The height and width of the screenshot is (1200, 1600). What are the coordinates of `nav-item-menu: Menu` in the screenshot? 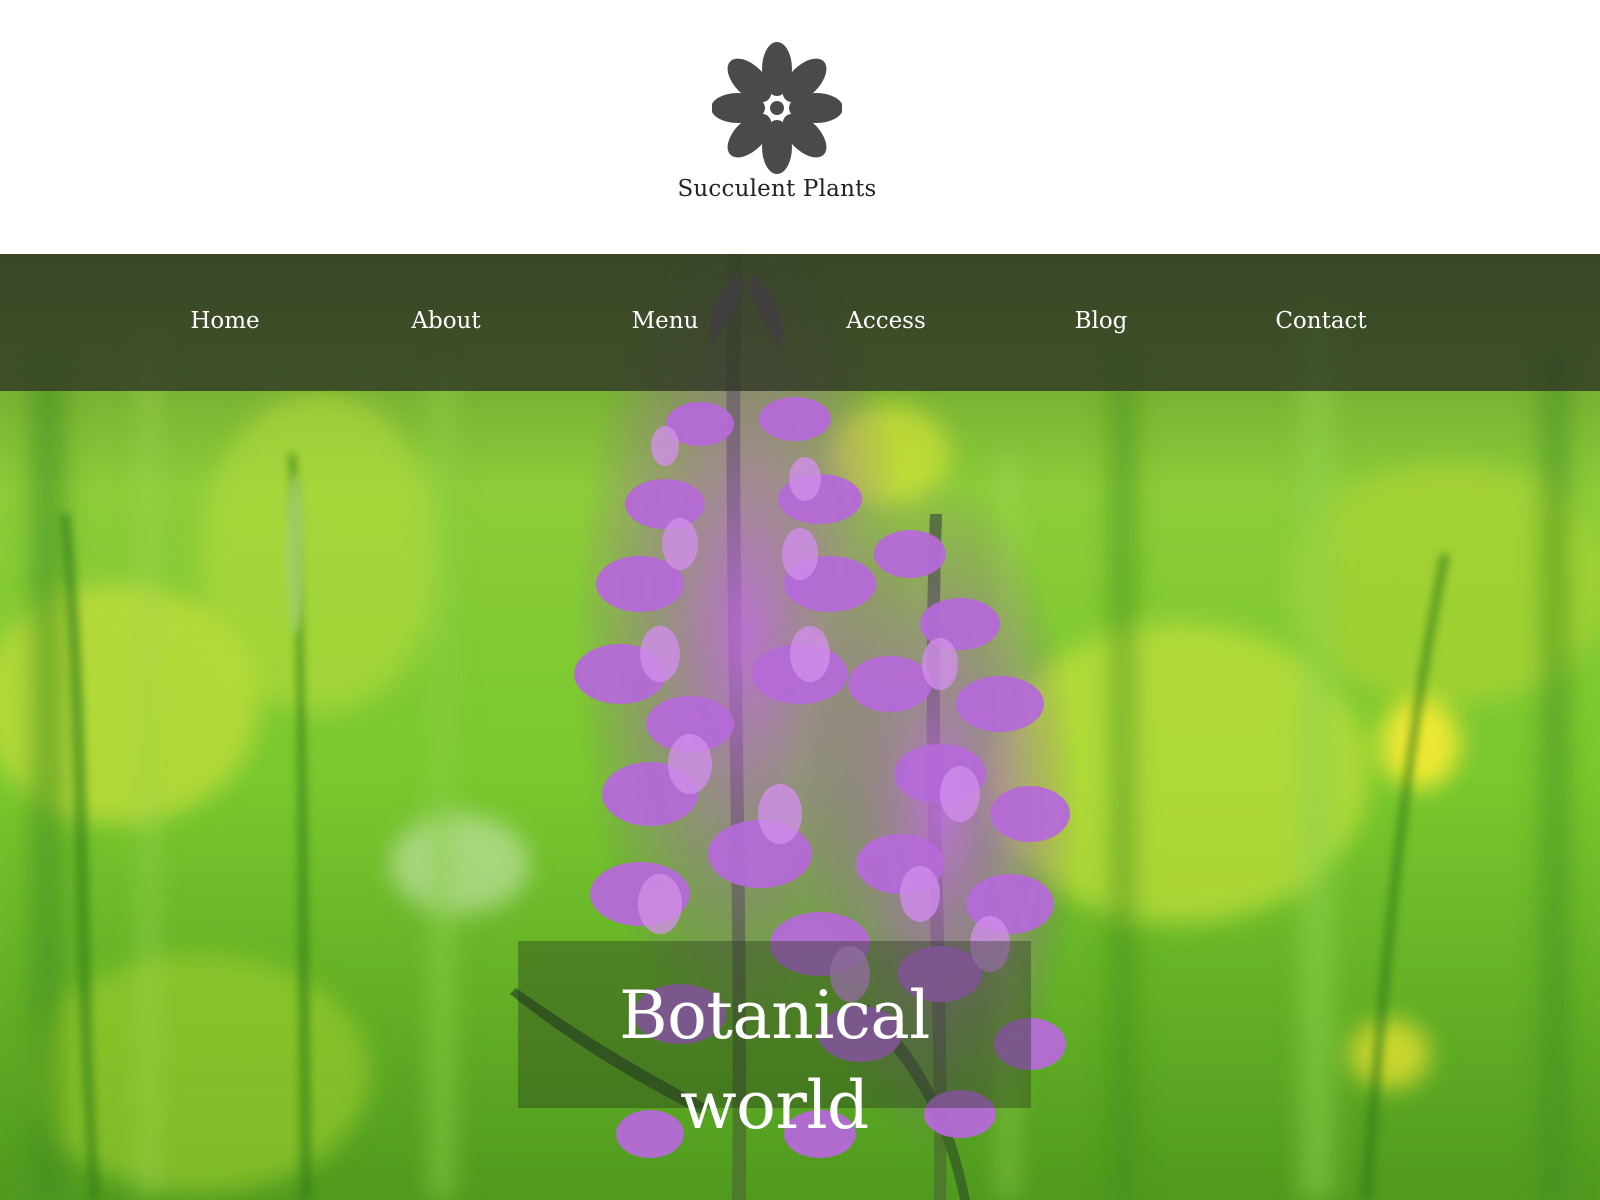 It's located at (665, 321).